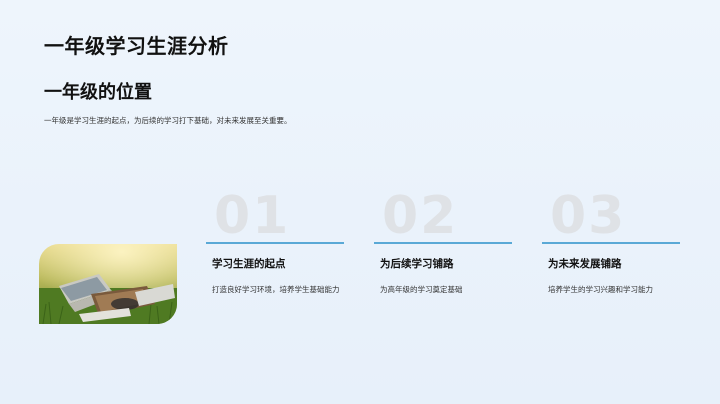 This screenshot has height=404, width=720. I want to click on slide-title: 一年级学习生涯分析, so click(136, 46).